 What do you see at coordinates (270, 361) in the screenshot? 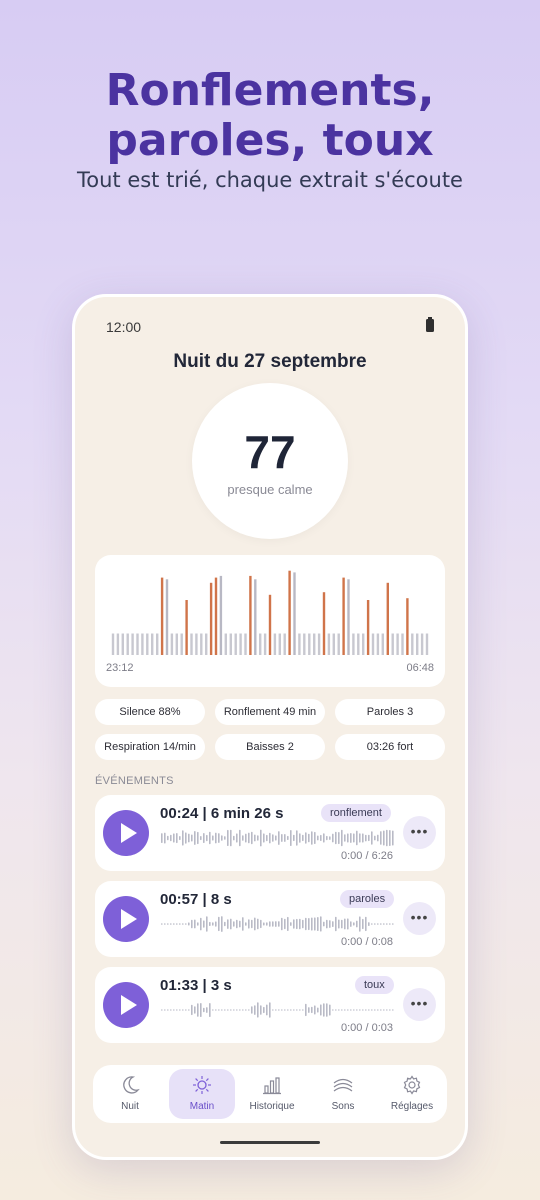
I see `night-title: Nuit du 27 septembre` at bounding box center [270, 361].